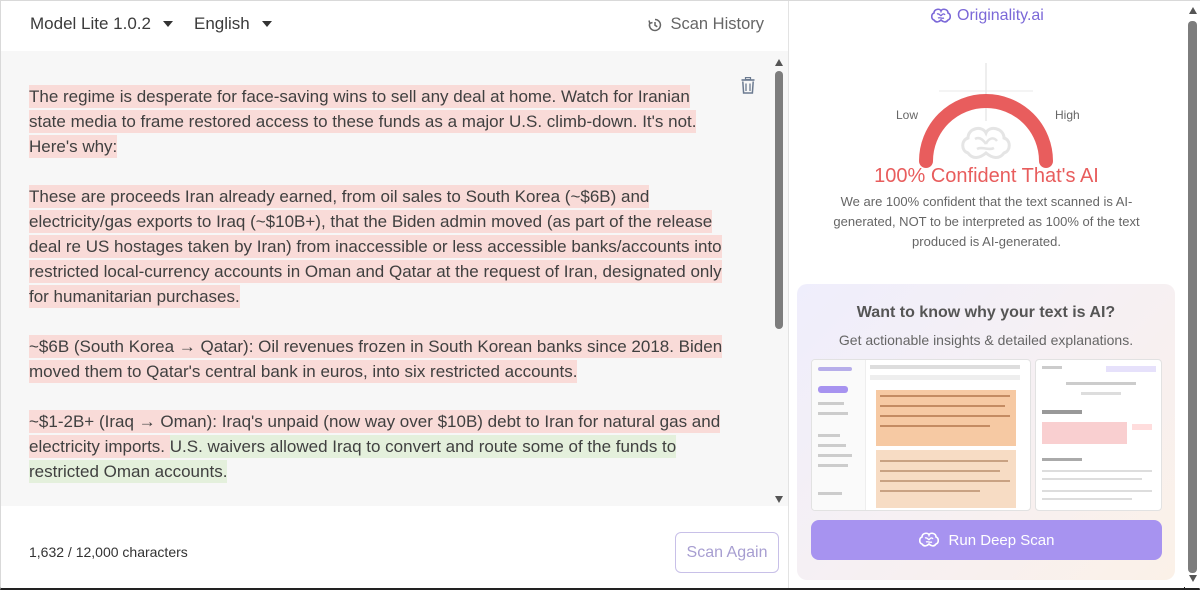  Describe the element at coordinates (1098, 435) in the screenshot. I see `preview-results-card` at that location.